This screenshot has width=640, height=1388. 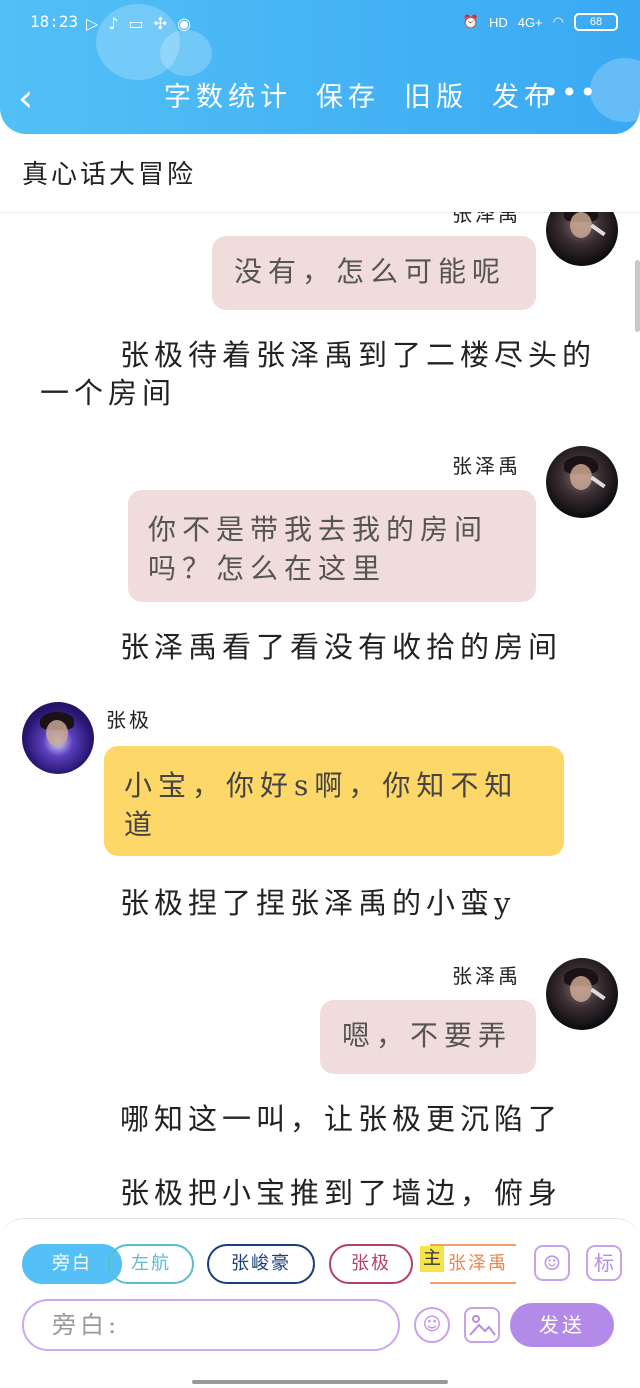 I want to click on chat-bubble: 你不是带我去我的房间吗？怎么在这里, so click(x=332, y=546).